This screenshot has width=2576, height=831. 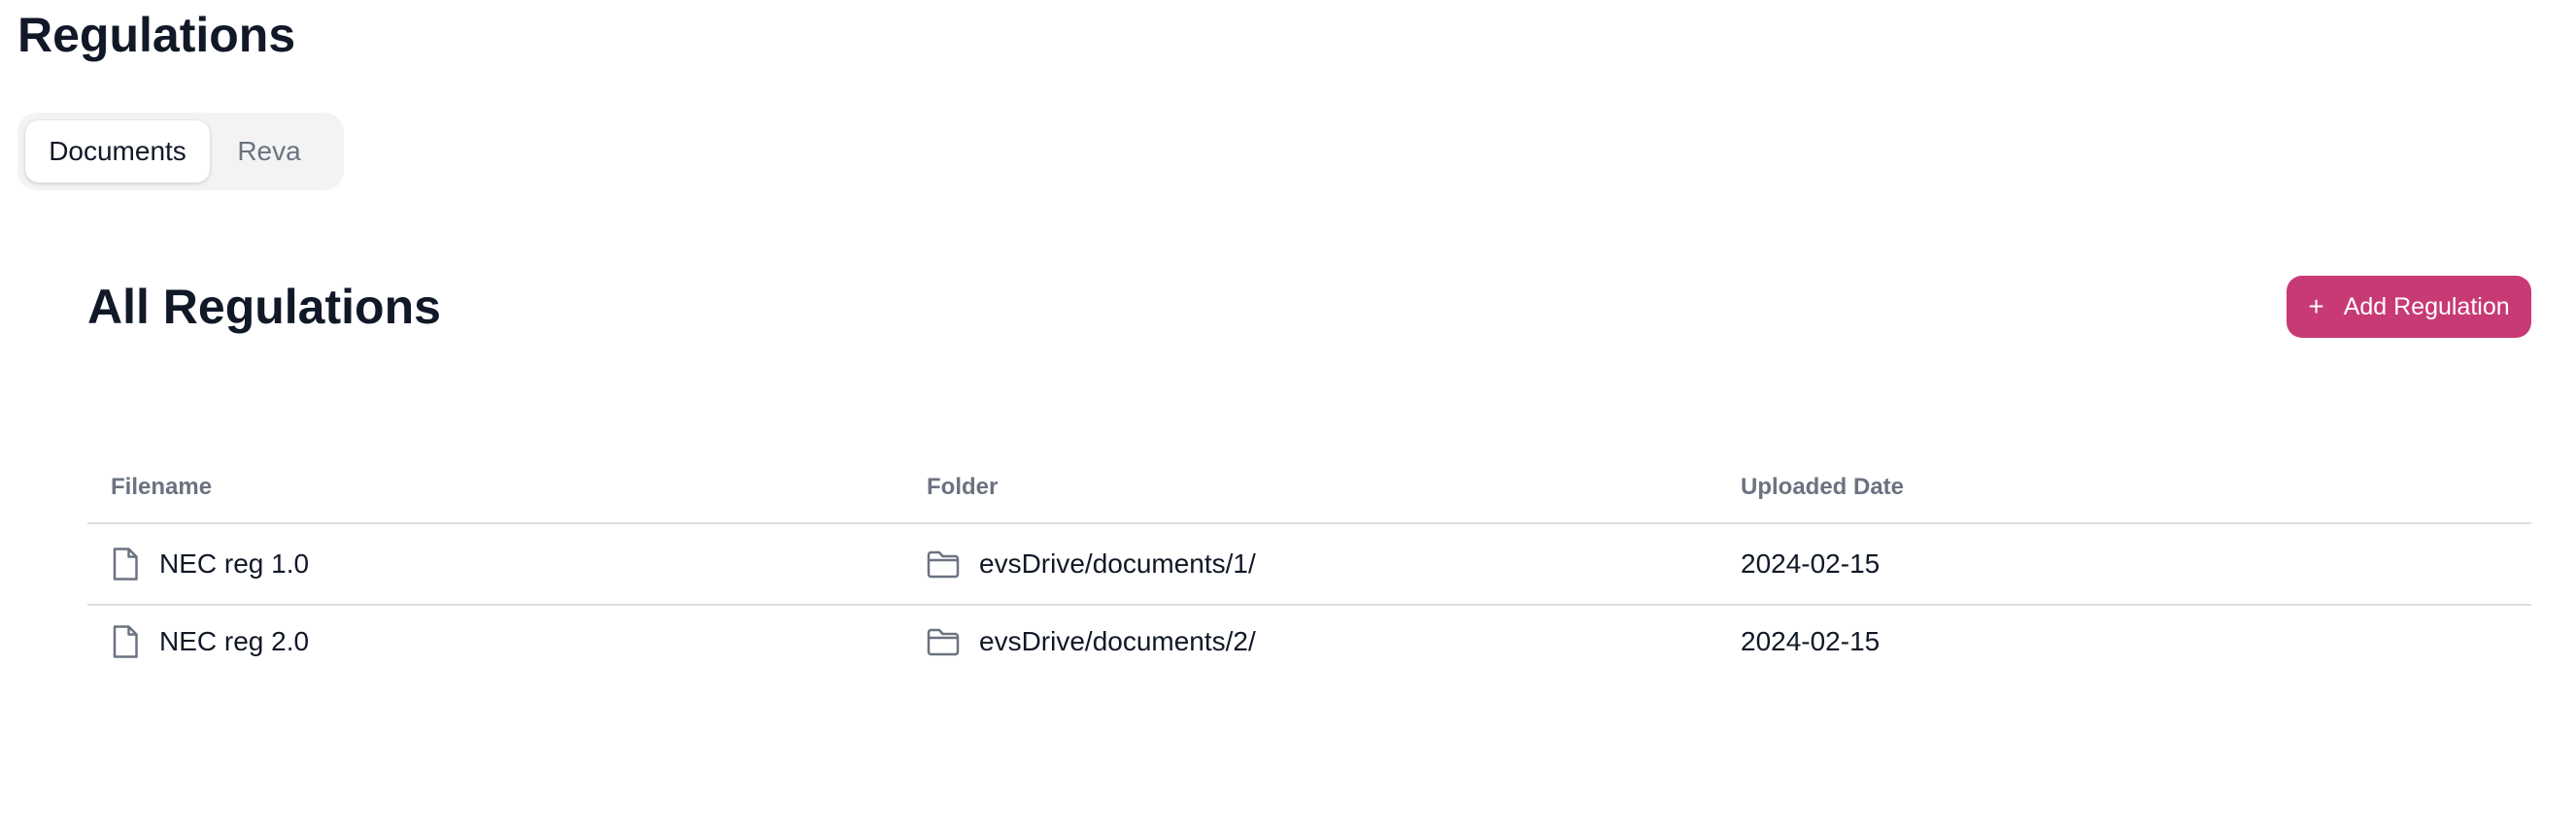 I want to click on column-header-filename: Filename, so click(x=162, y=487).